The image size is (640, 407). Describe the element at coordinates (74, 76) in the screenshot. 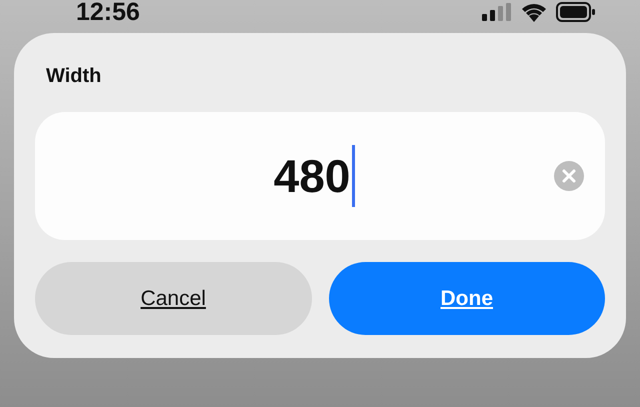

I see `dialog-title: Width` at that location.